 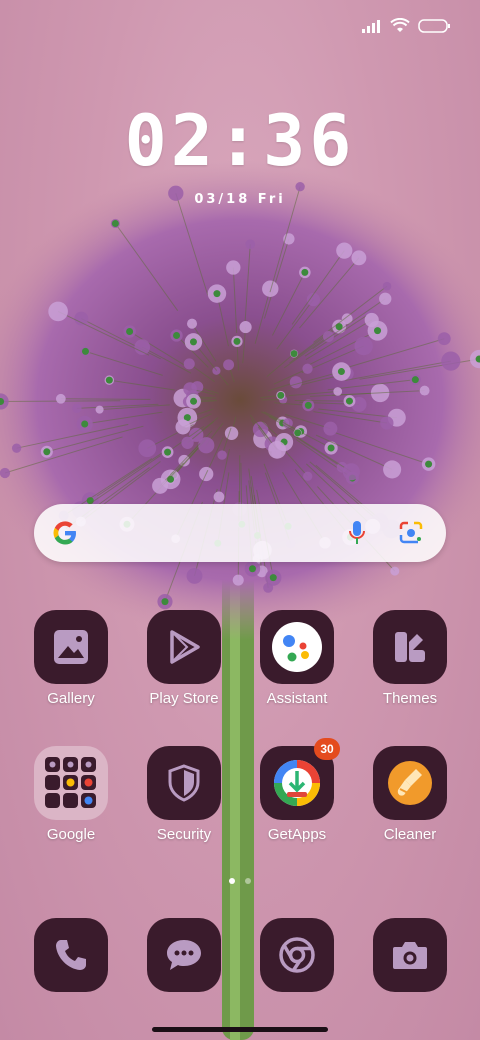 I want to click on home-indicator, so click(x=240, y=1029).